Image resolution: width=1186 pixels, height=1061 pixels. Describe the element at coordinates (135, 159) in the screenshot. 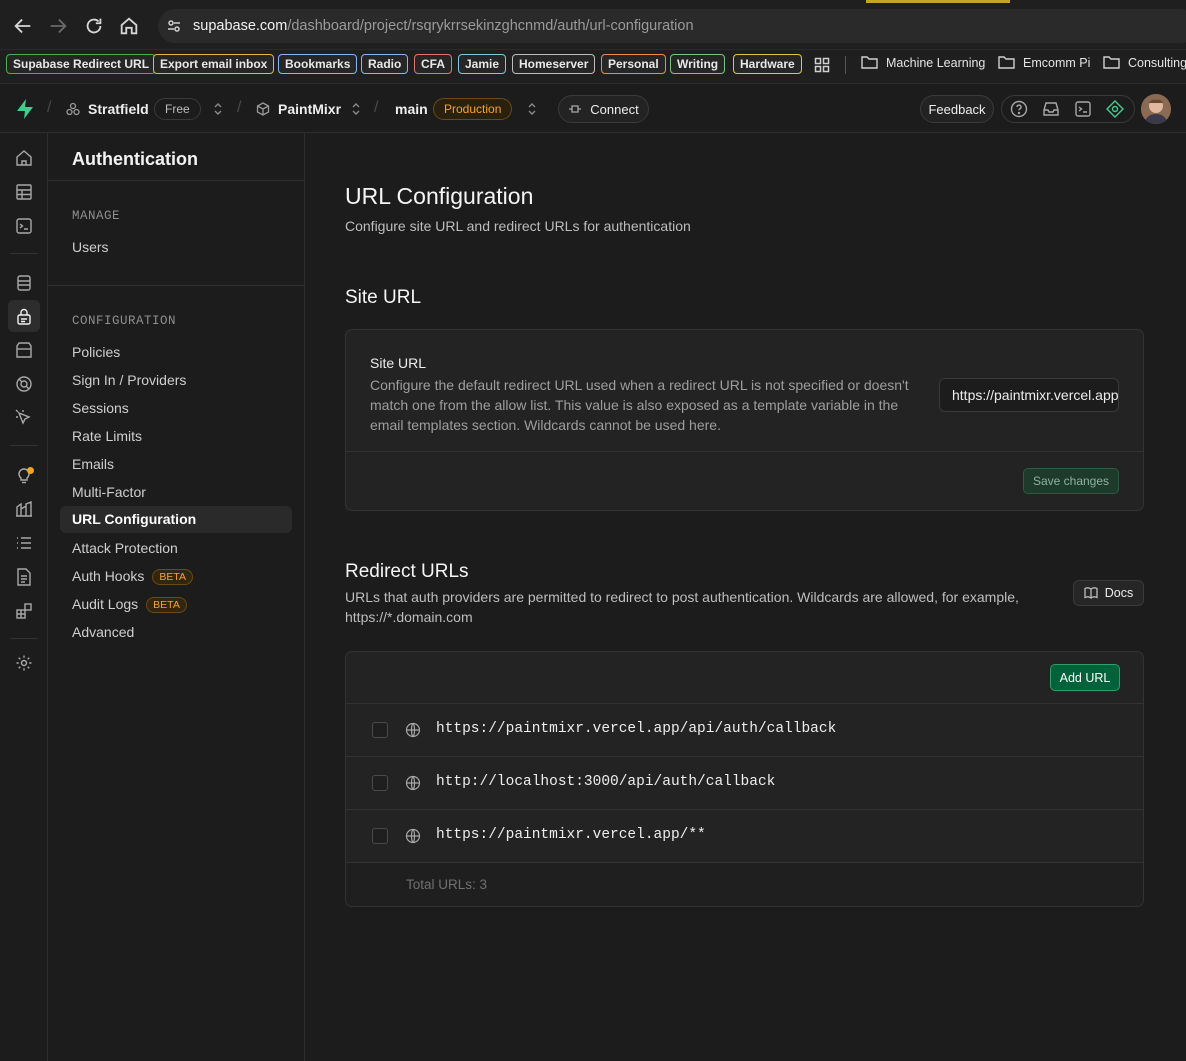

I see `sidebar-title: Authentication` at that location.